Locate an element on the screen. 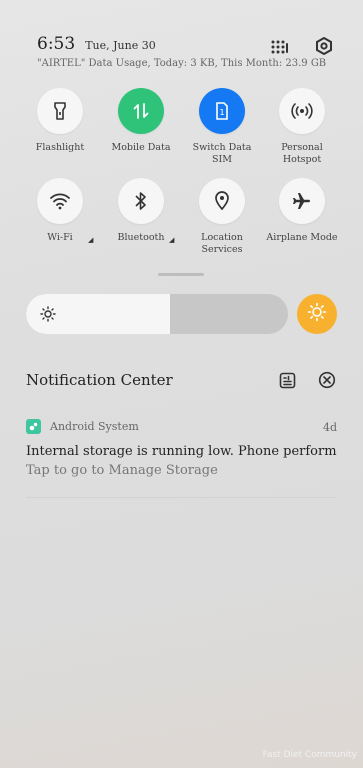 This screenshot has height=768, width=363. tile-personal-hotspot: Personal Hotspot is located at coordinates (302, 127).